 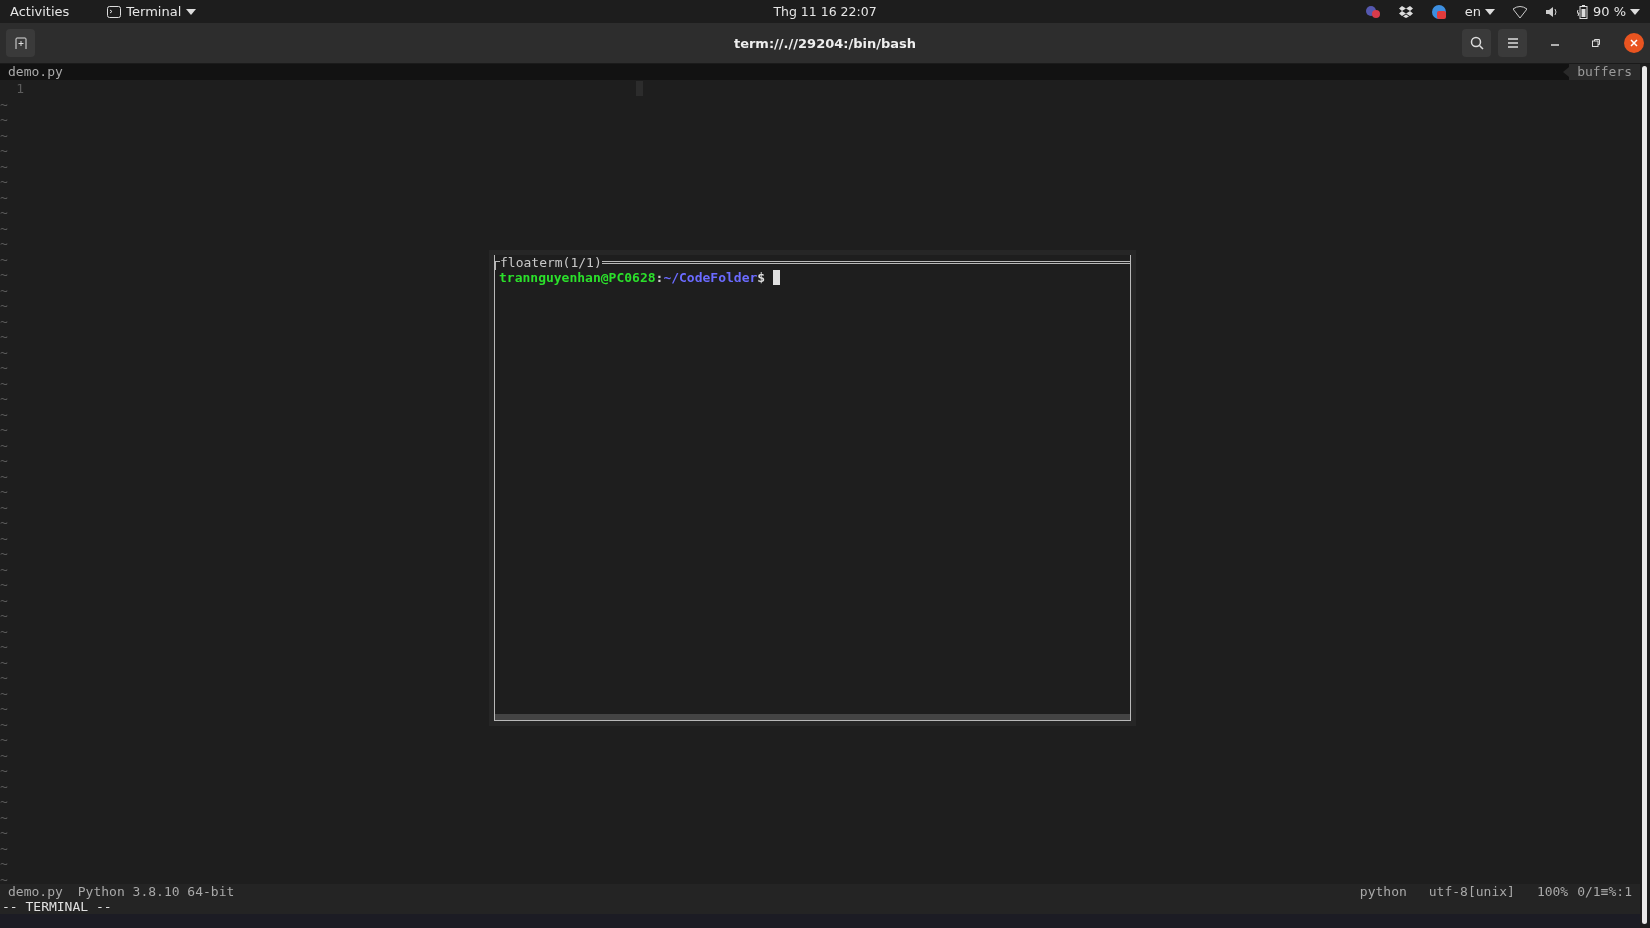 I want to click on prompt-path: ~/CodeFolder, so click(x=710, y=277).